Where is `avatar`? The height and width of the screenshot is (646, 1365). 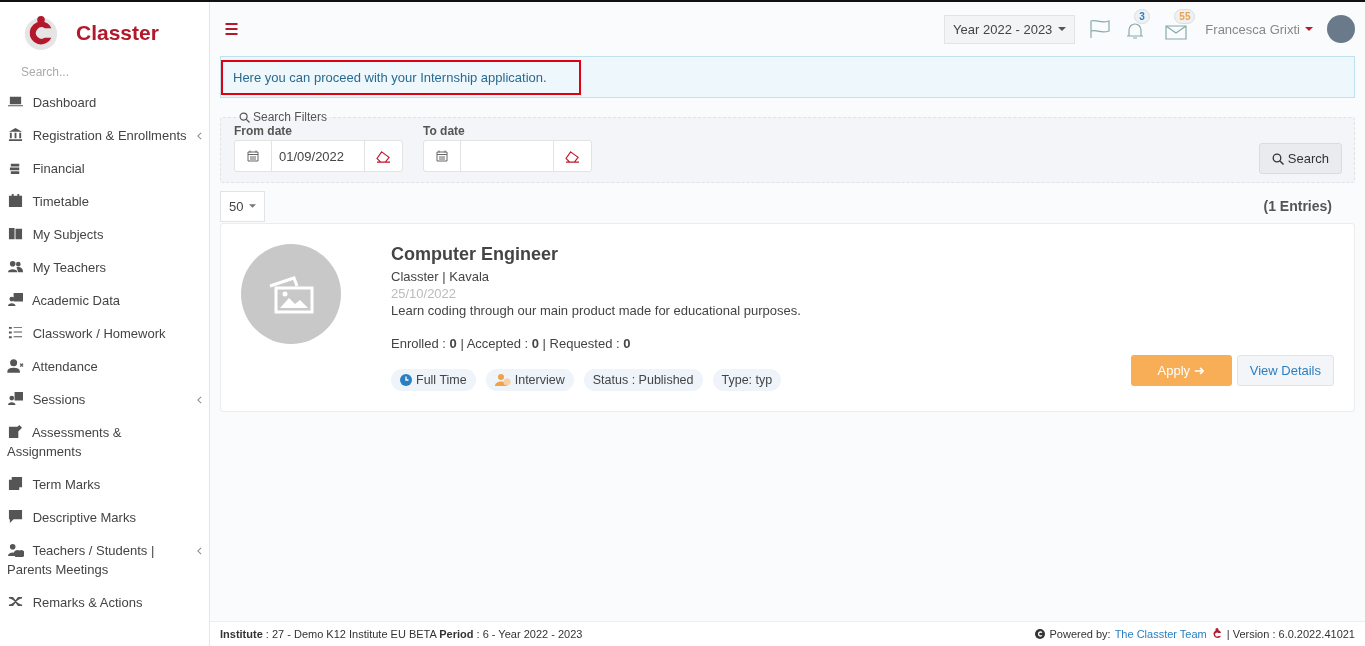 avatar is located at coordinates (1341, 29).